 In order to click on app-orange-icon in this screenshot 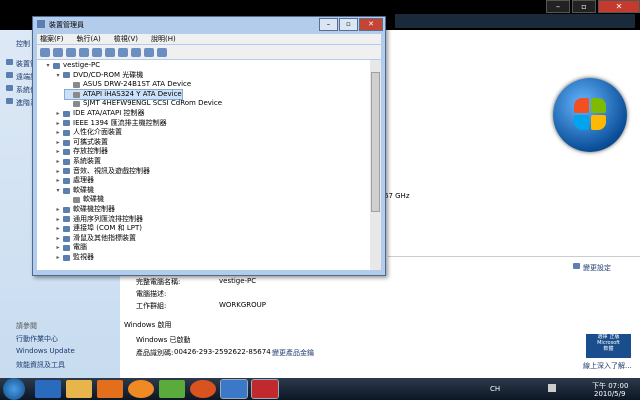, I will do `click(141, 389)`.